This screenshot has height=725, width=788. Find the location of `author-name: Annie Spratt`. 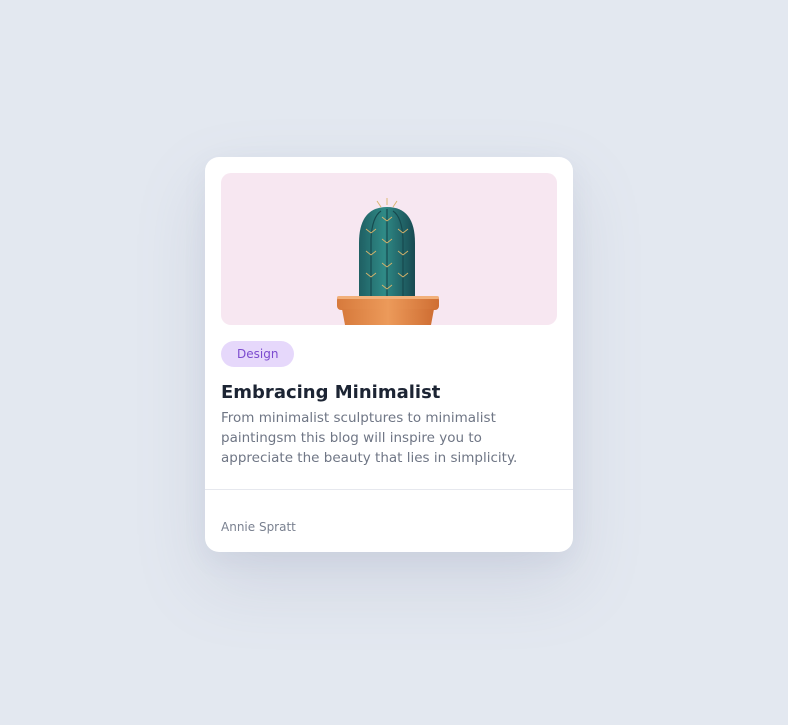

author-name: Annie Spratt is located at coordinates (258, 527).